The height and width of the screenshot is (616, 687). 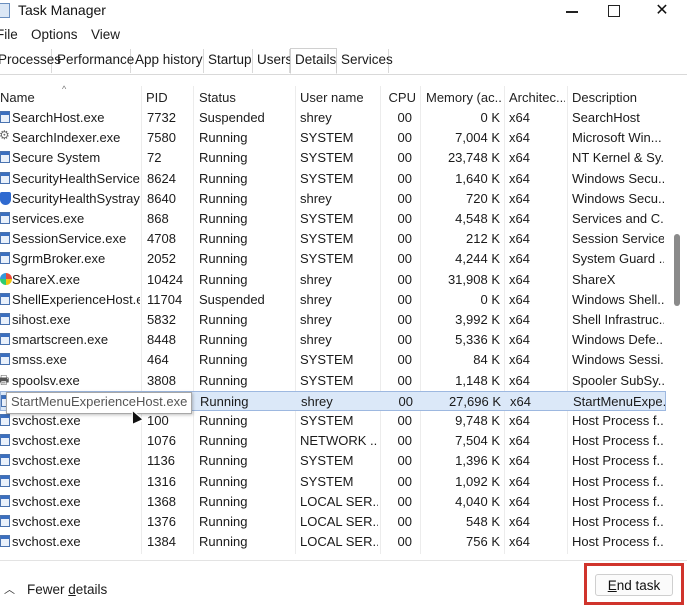 I want to click on pid-cell: 72, so click(x=154, y=158).